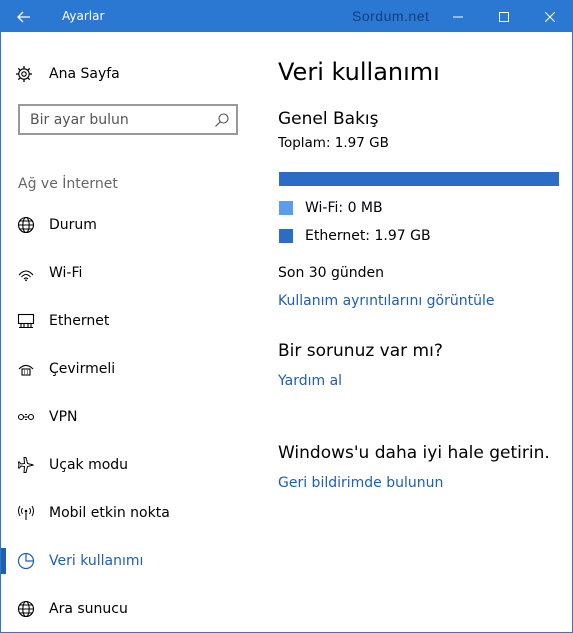  I want to click on sidebar-item-cevirmeli: Çevirmeli, so click(130, 369).